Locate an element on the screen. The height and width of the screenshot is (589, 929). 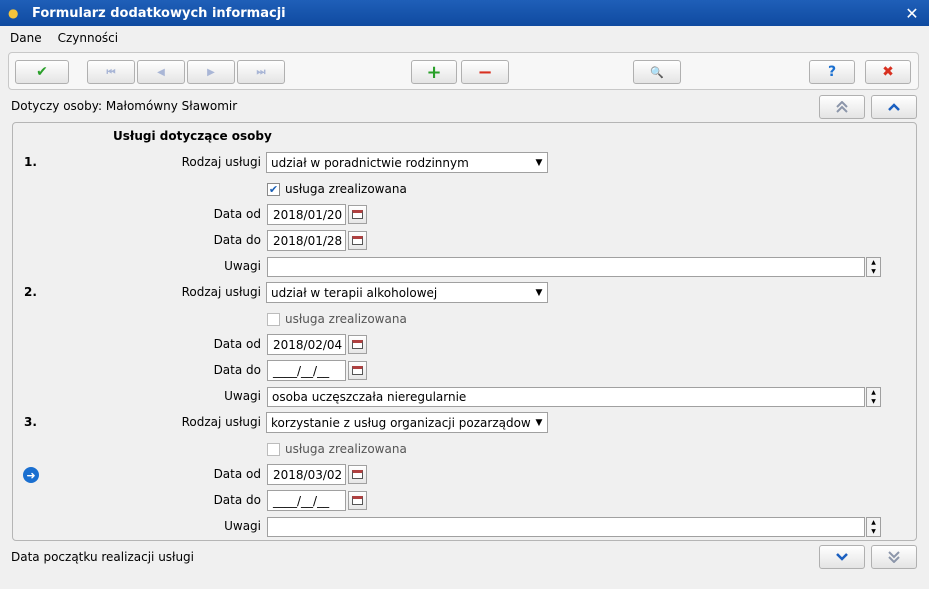
close-icon: ✕ is located at coordinates (912, 13).